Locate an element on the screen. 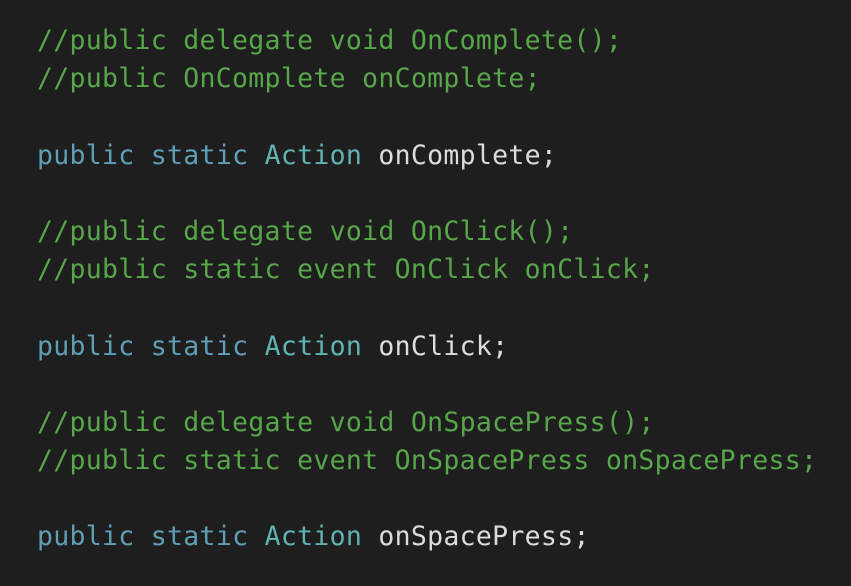 This screenshot has height=586, width=851. code-line-onclick: public static Action onClick; is located at coordinates (444, 347).